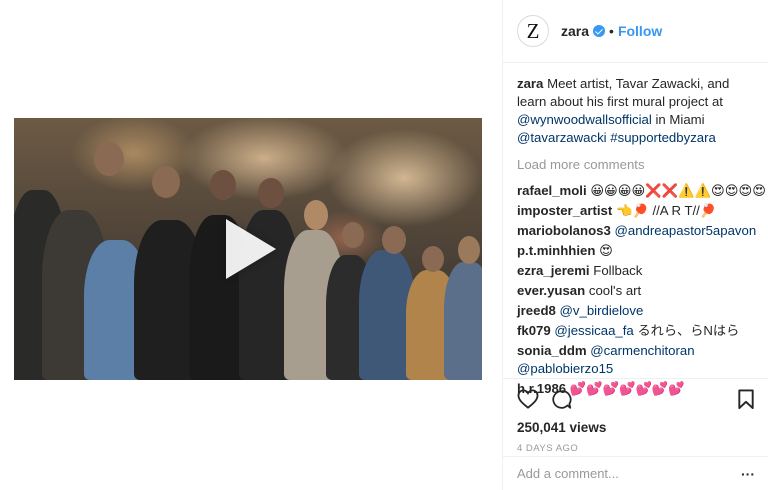 The height and width of the screenshot is (490, 768). I want to click on comment-mention: @v_birdielove, so click(602, 310).